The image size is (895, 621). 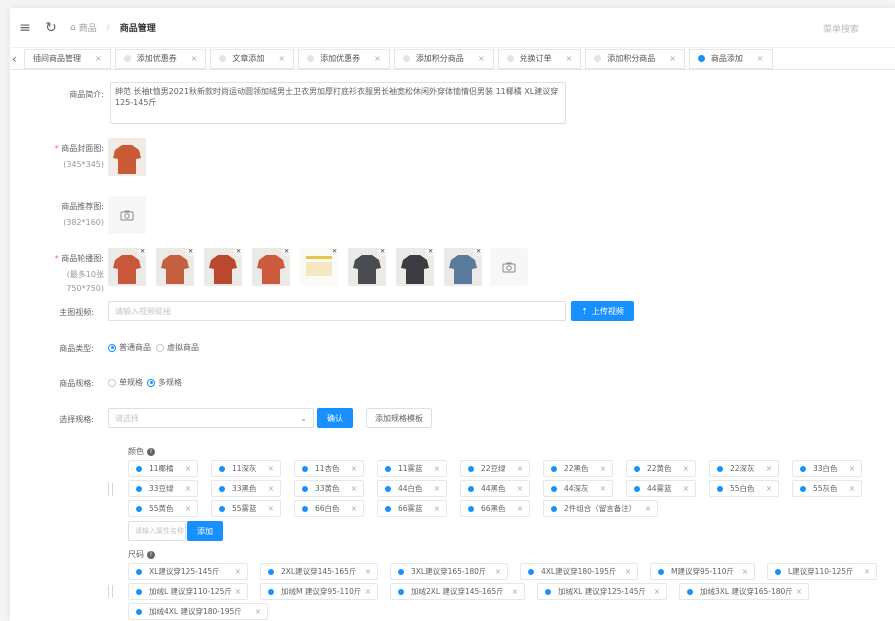 What do you see at coordinates (730, 58) in the screenshot?
I see `tab-7: 商品添加 ×` at bounding box center [730, 58].